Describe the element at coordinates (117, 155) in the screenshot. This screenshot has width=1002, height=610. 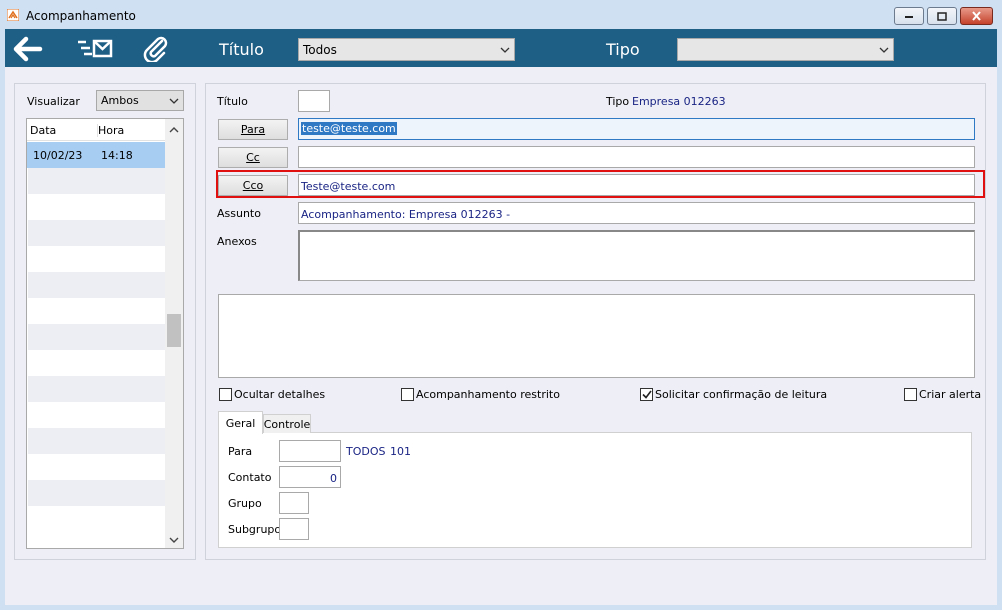
I see `row-hora: 14:18` at that location.